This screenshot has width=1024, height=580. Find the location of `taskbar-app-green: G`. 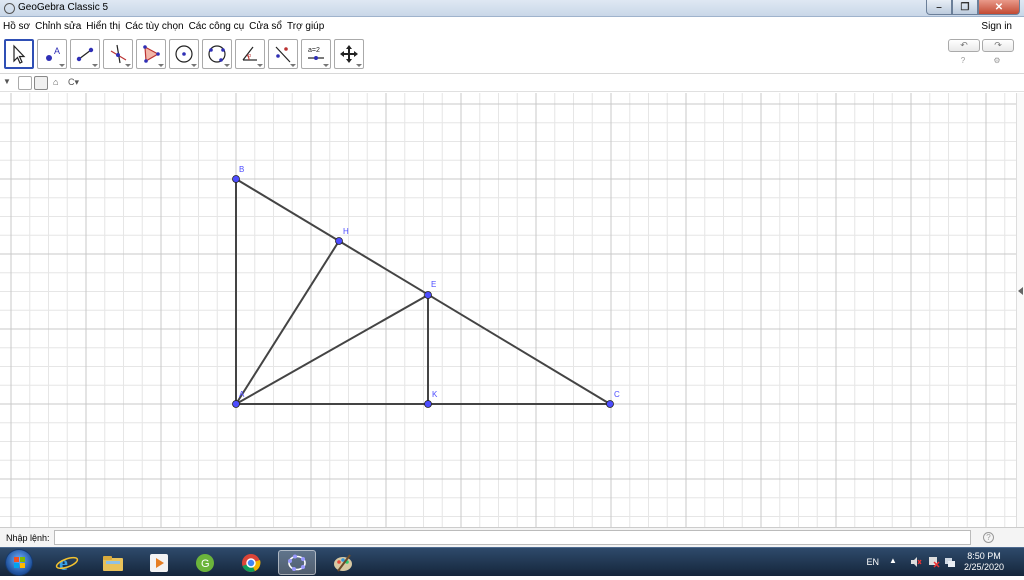

taskbar-app-green: G is located at coordinates (205, 562).